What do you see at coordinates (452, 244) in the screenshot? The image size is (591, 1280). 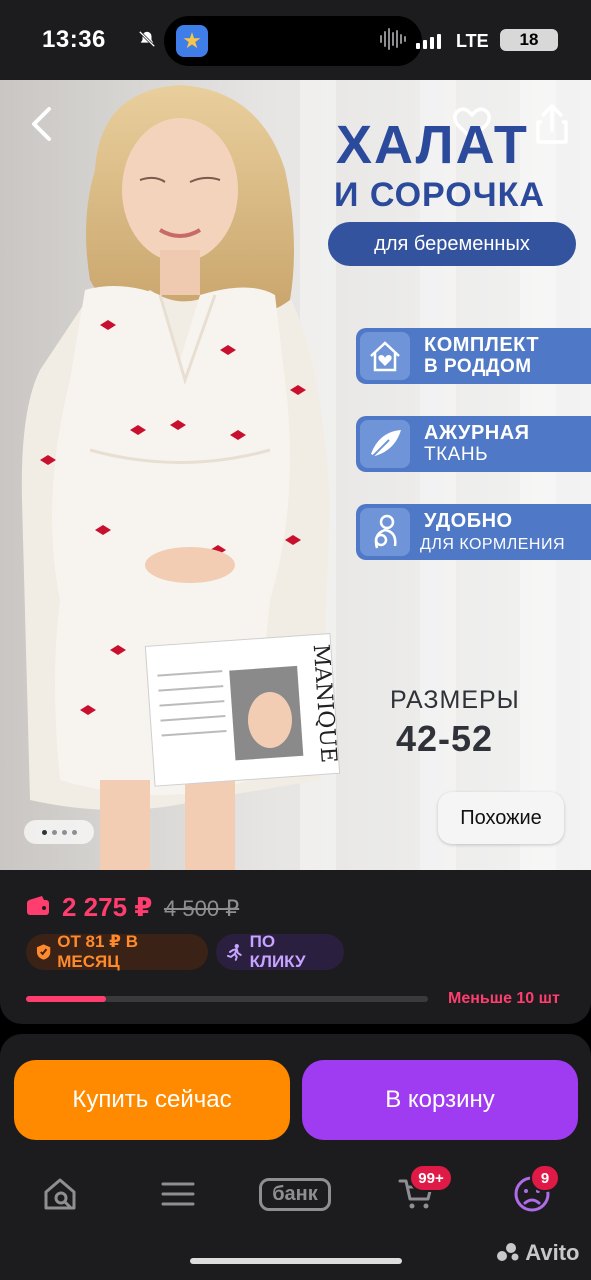 I see `audience-pill: для беременных` at bounding box center [452, 244].